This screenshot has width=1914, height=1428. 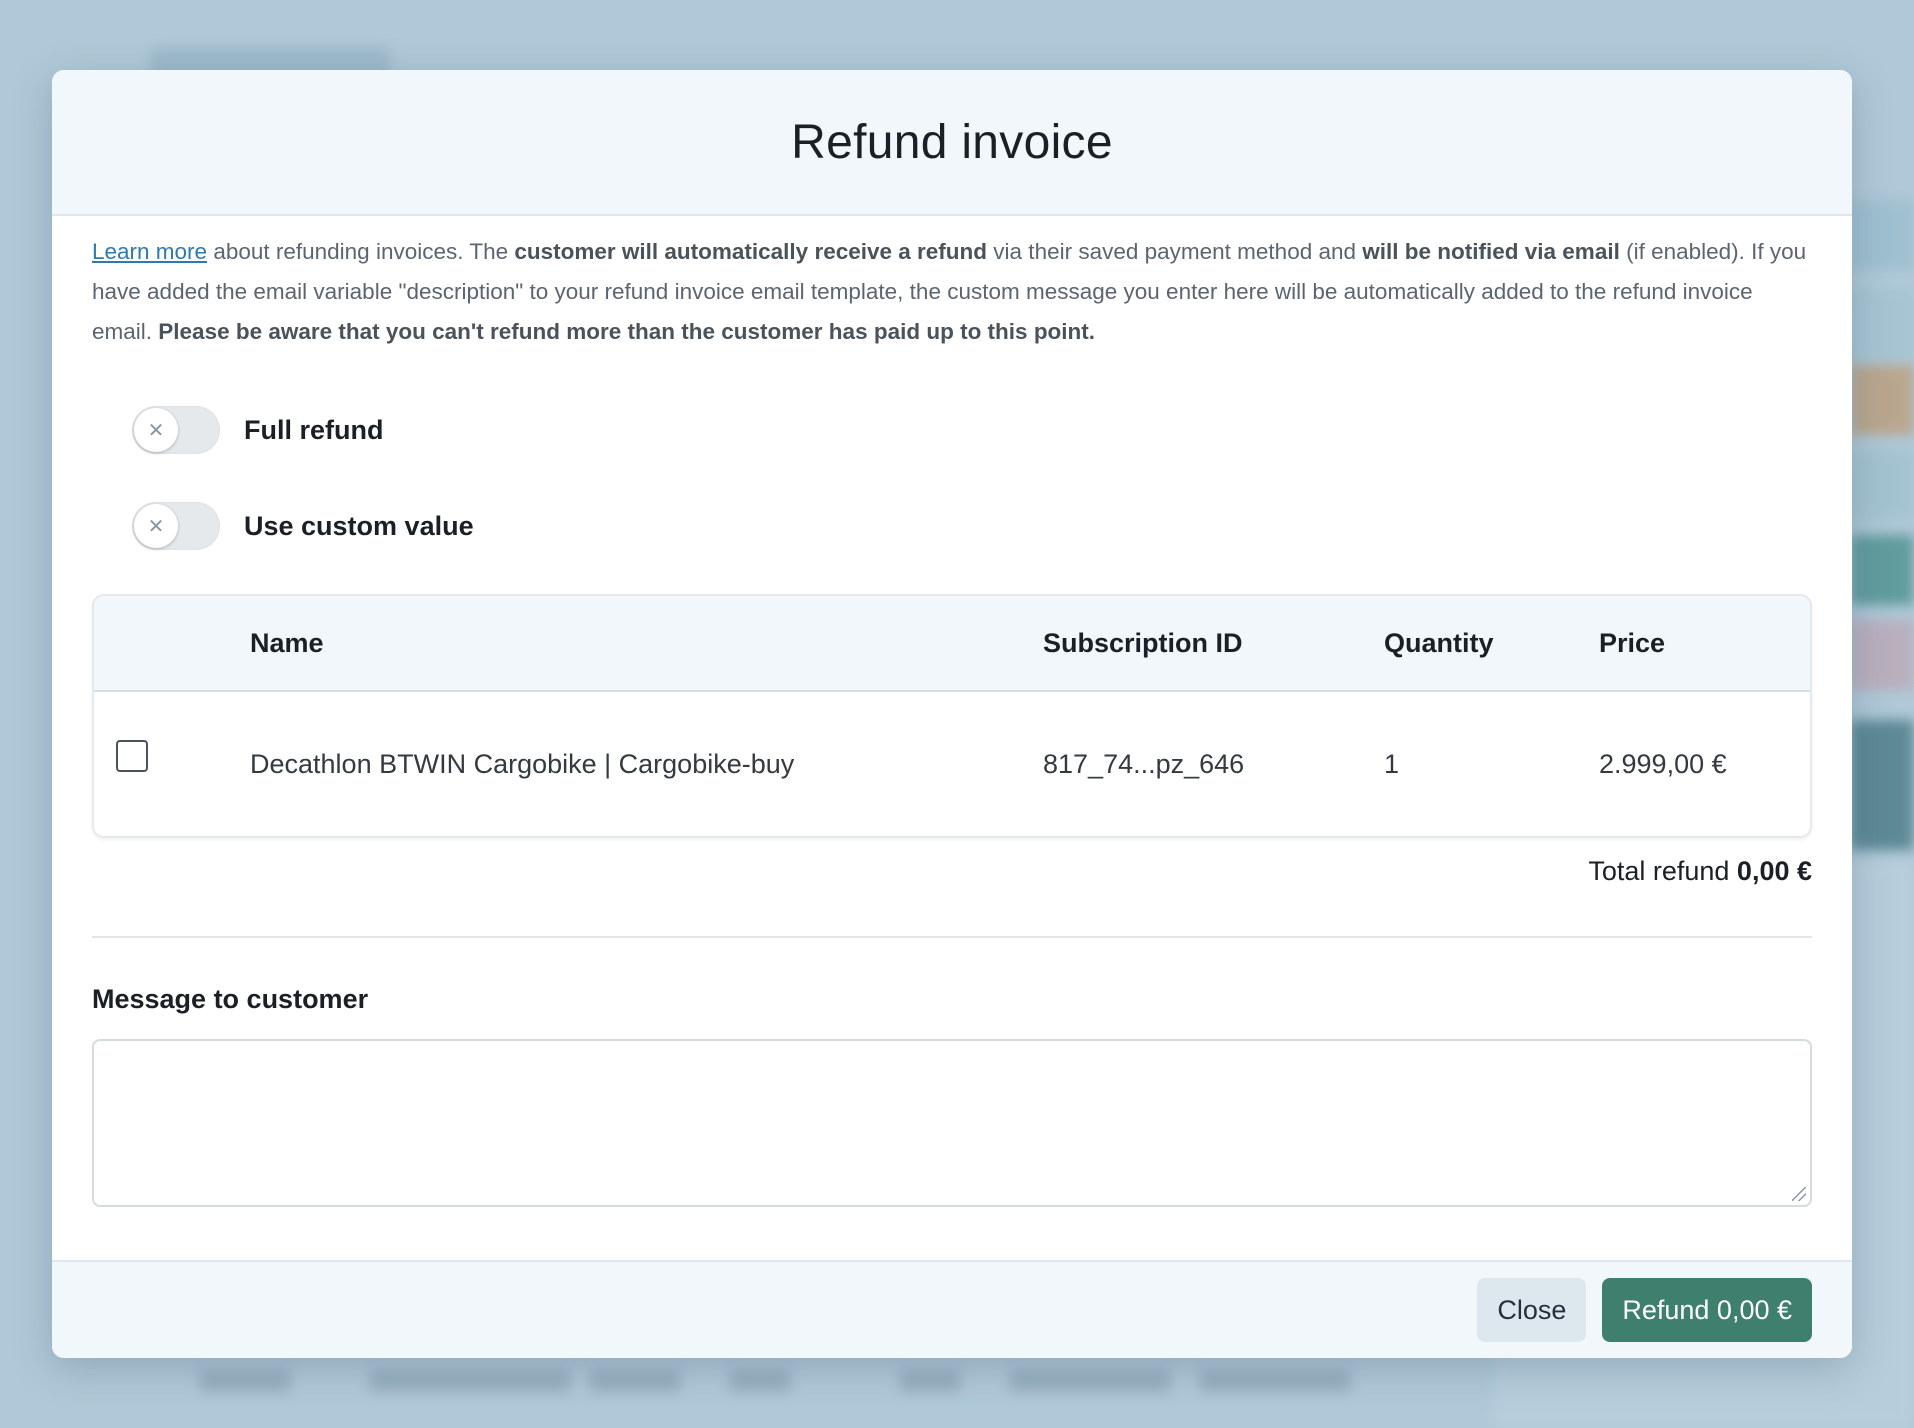 I want to click on row-checkbox-cell, so click(x=132, y=764).